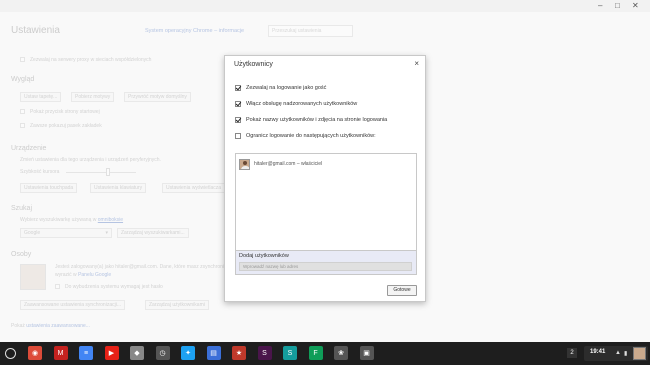 This screenshot has height=365, width=650. I want to click on slack-icon: S, so click(264, 353).